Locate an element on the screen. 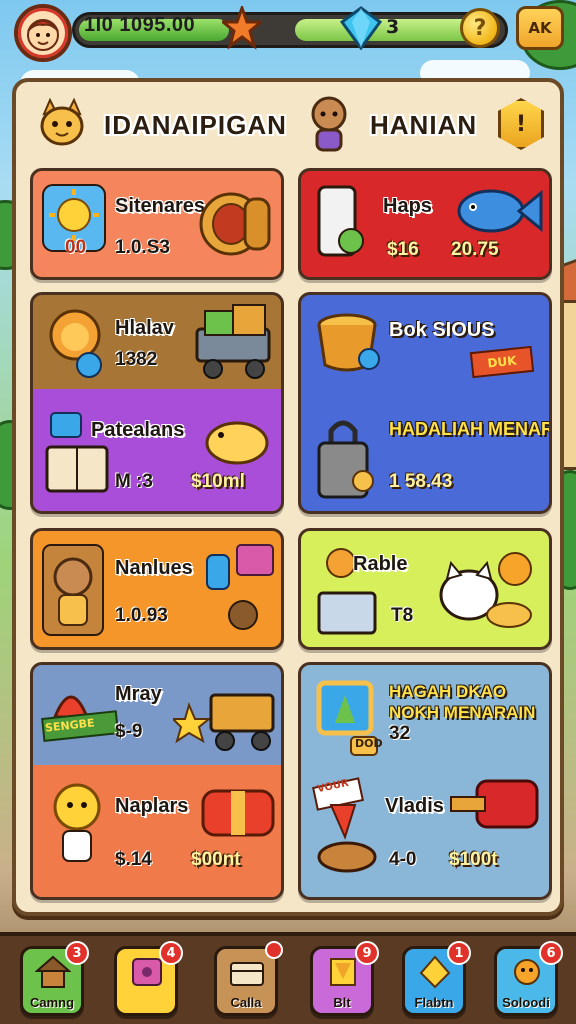  house-icon is located at coordinates (53, 971).